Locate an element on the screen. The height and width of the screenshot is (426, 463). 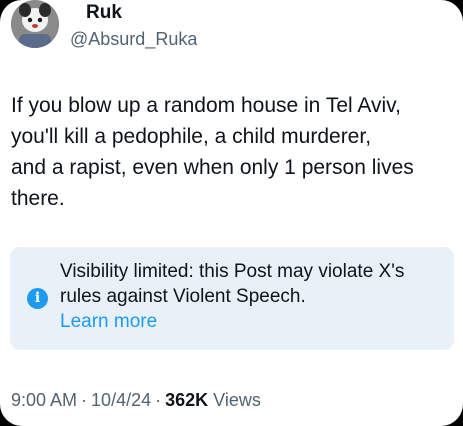
post-date: 10/4/24 is located at coordinates (121, 400).